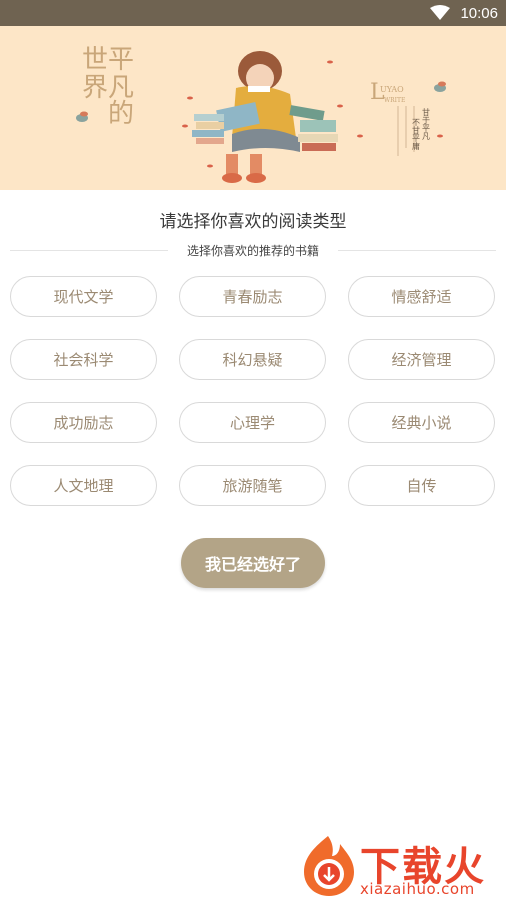 The height and width of the screenshot is (900, 506). I want to click on svg-text: WRITE, so click(394, 100).